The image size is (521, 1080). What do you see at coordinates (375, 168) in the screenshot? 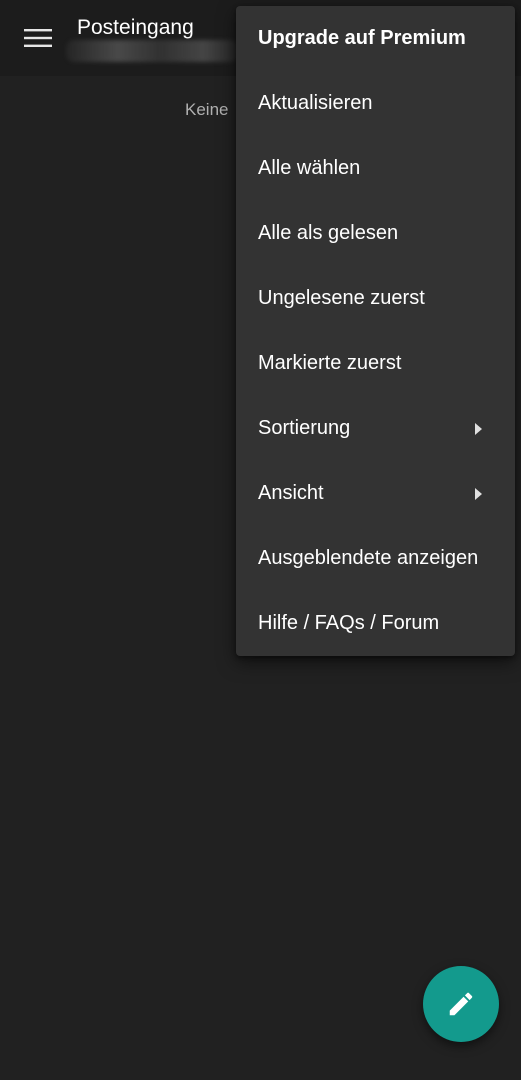
I see `menu-item-select-all: Alle wählen` at bounding box center [375, 168].